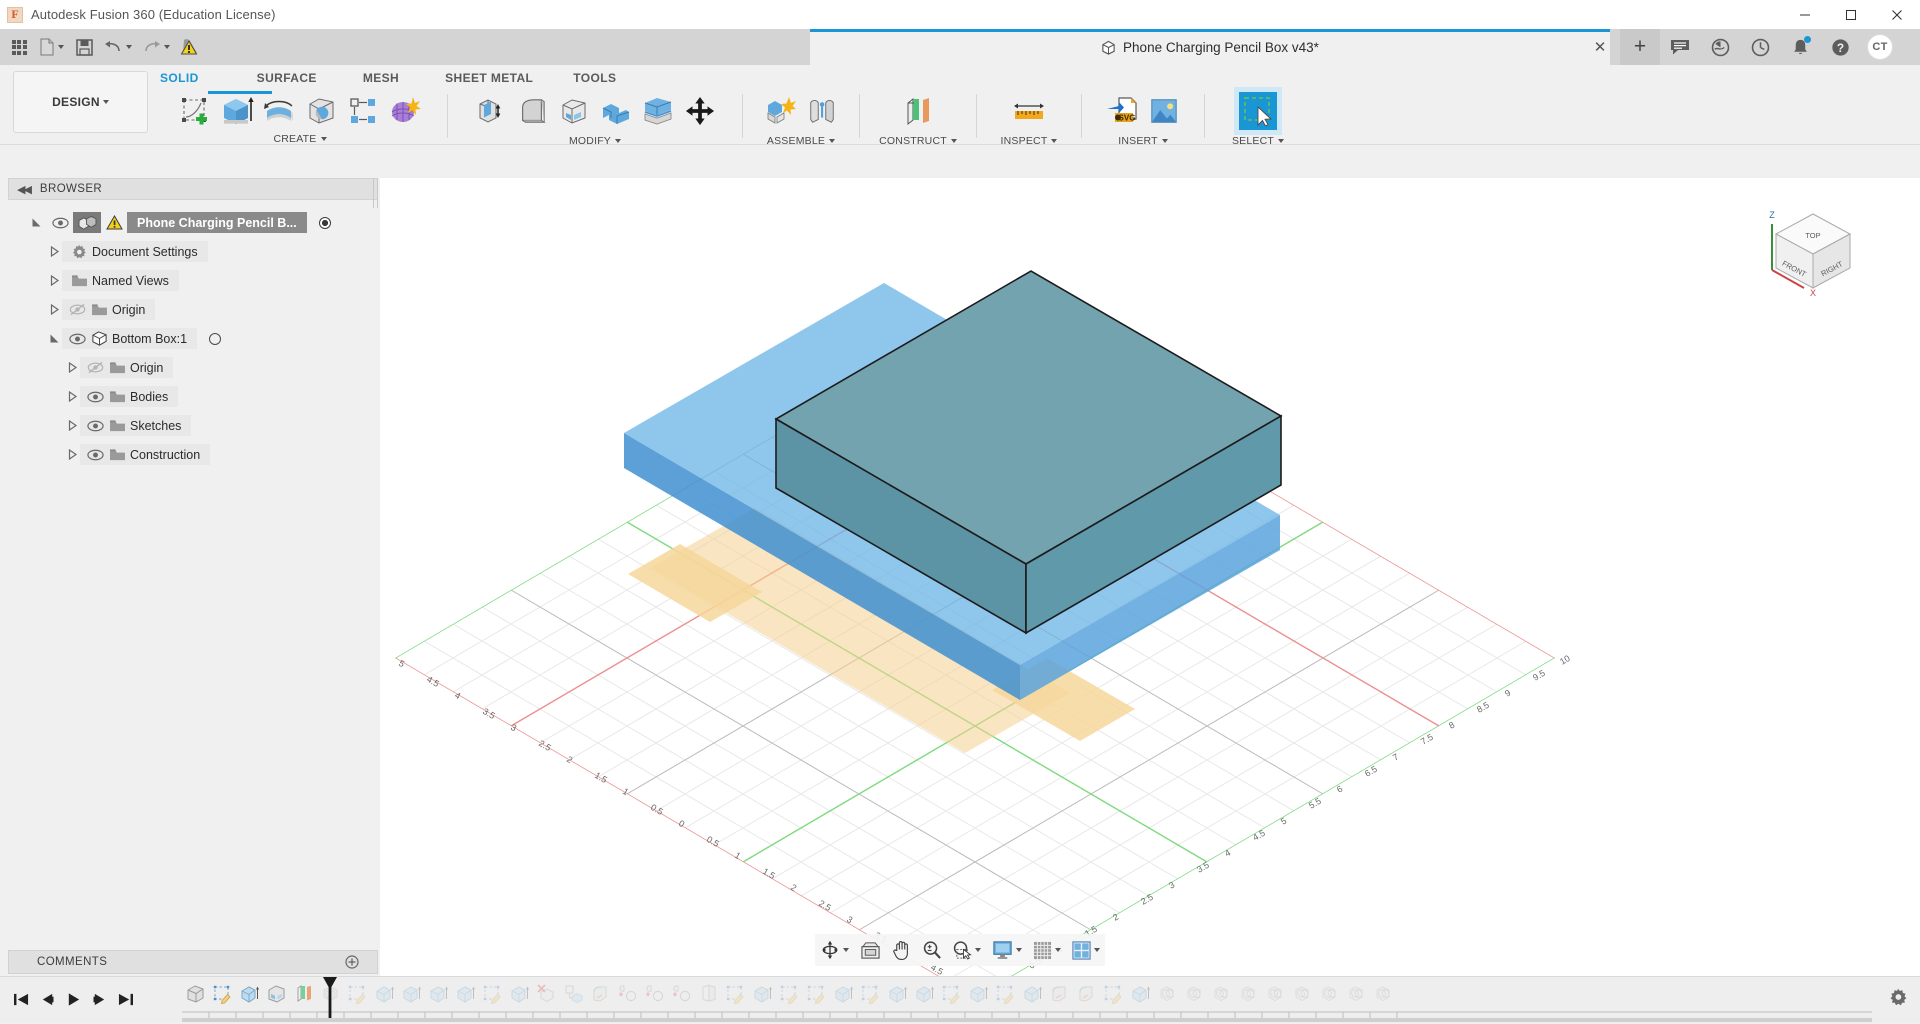  I want to click on close-button, so click(1897, 14).